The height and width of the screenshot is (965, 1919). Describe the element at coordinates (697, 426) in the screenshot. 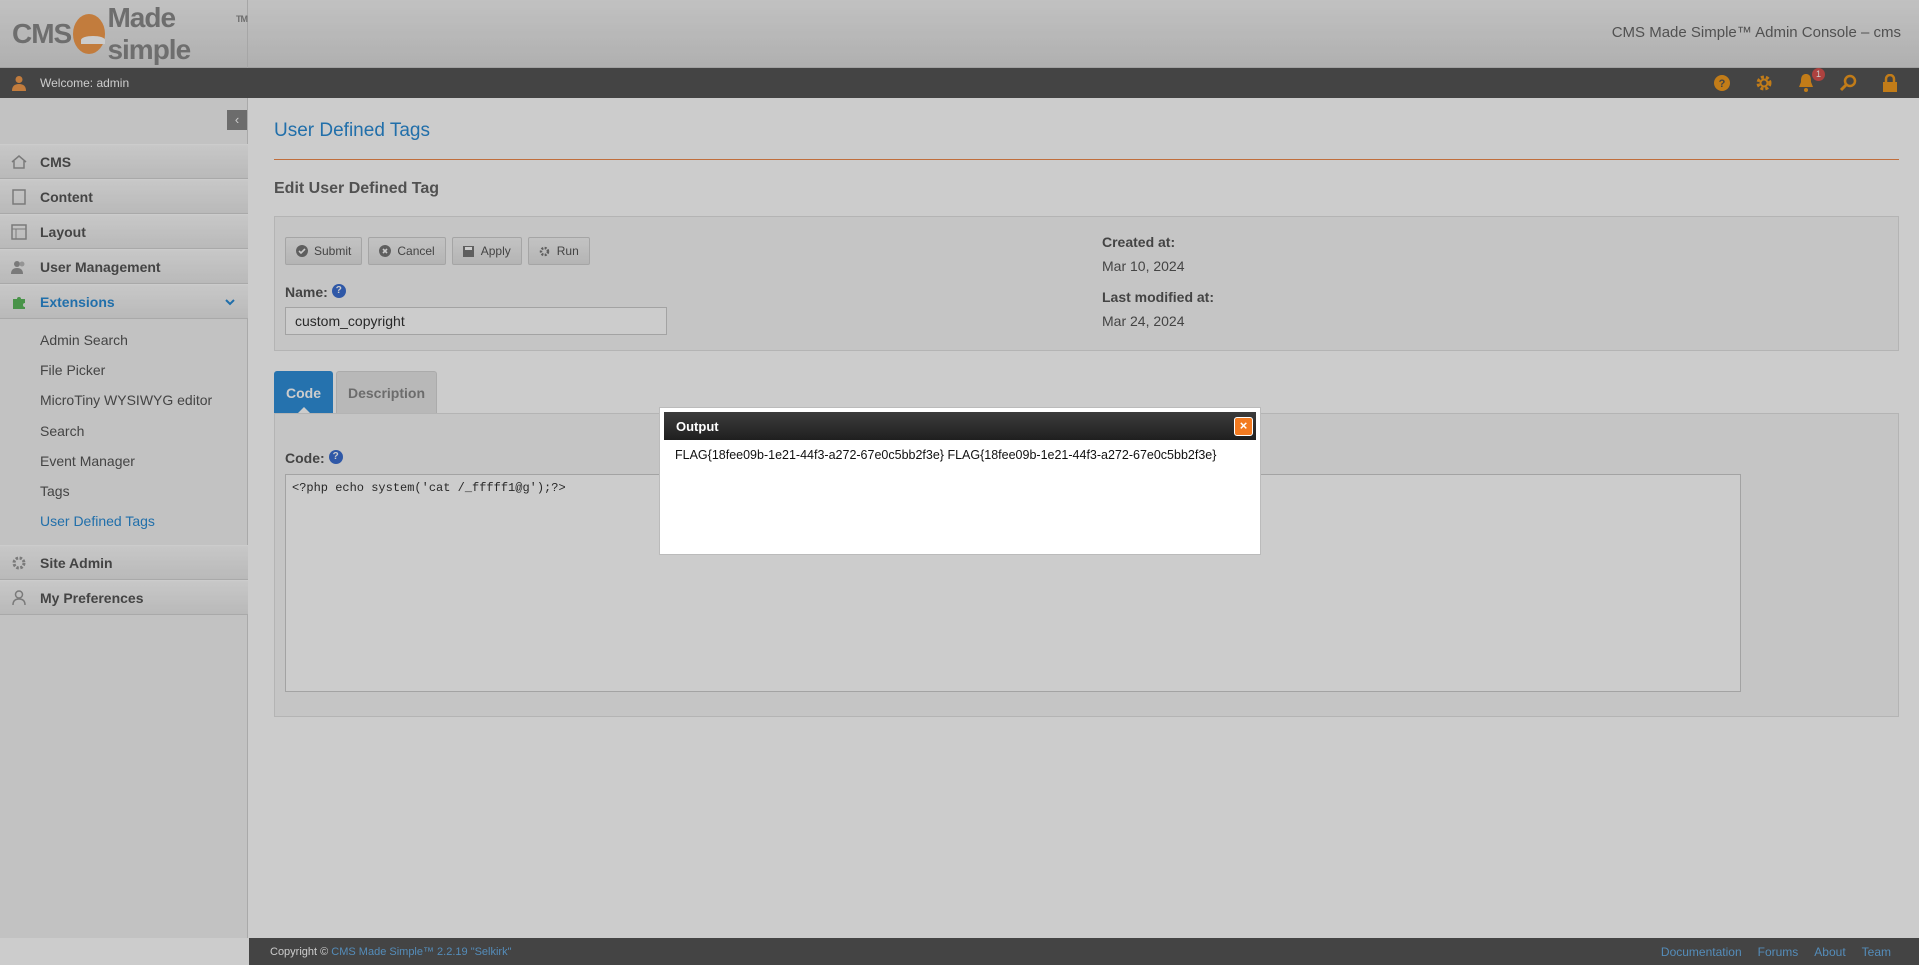

I see `dialog-title: Output` at that location.